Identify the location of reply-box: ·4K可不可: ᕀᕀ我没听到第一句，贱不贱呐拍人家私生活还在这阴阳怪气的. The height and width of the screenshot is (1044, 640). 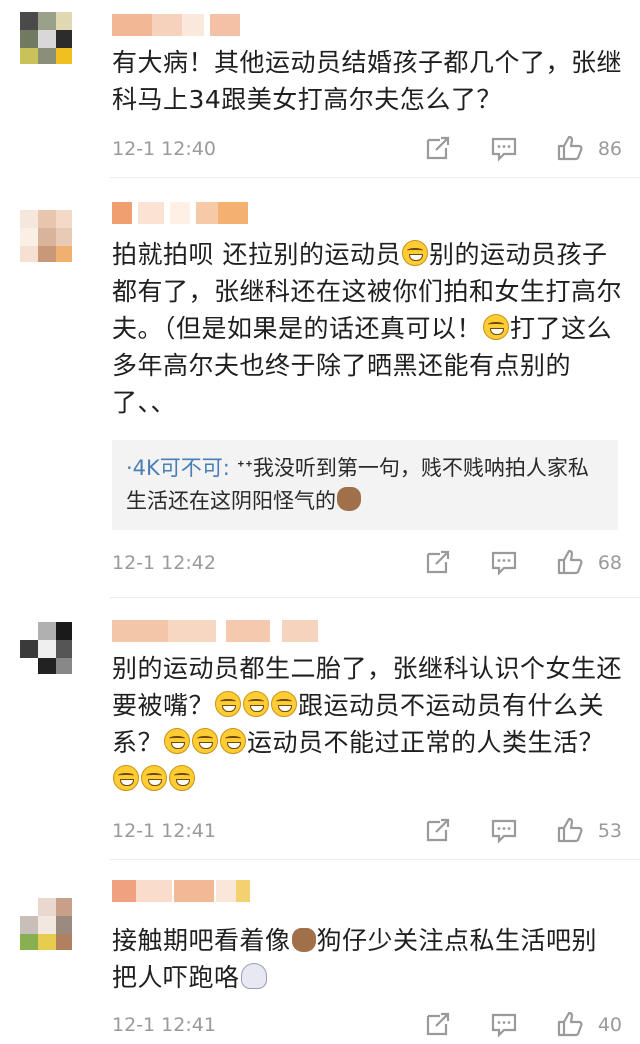
(365, 485).